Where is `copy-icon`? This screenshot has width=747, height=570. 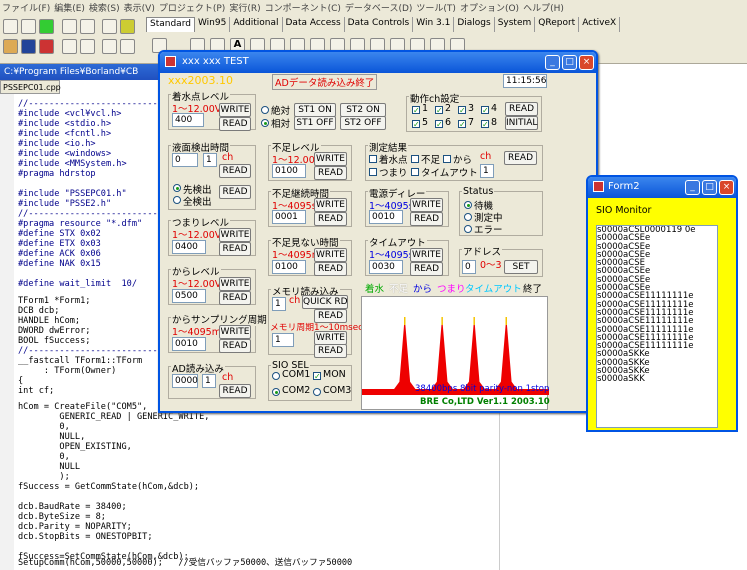
copy-icon is located at coordinates (69, 26).